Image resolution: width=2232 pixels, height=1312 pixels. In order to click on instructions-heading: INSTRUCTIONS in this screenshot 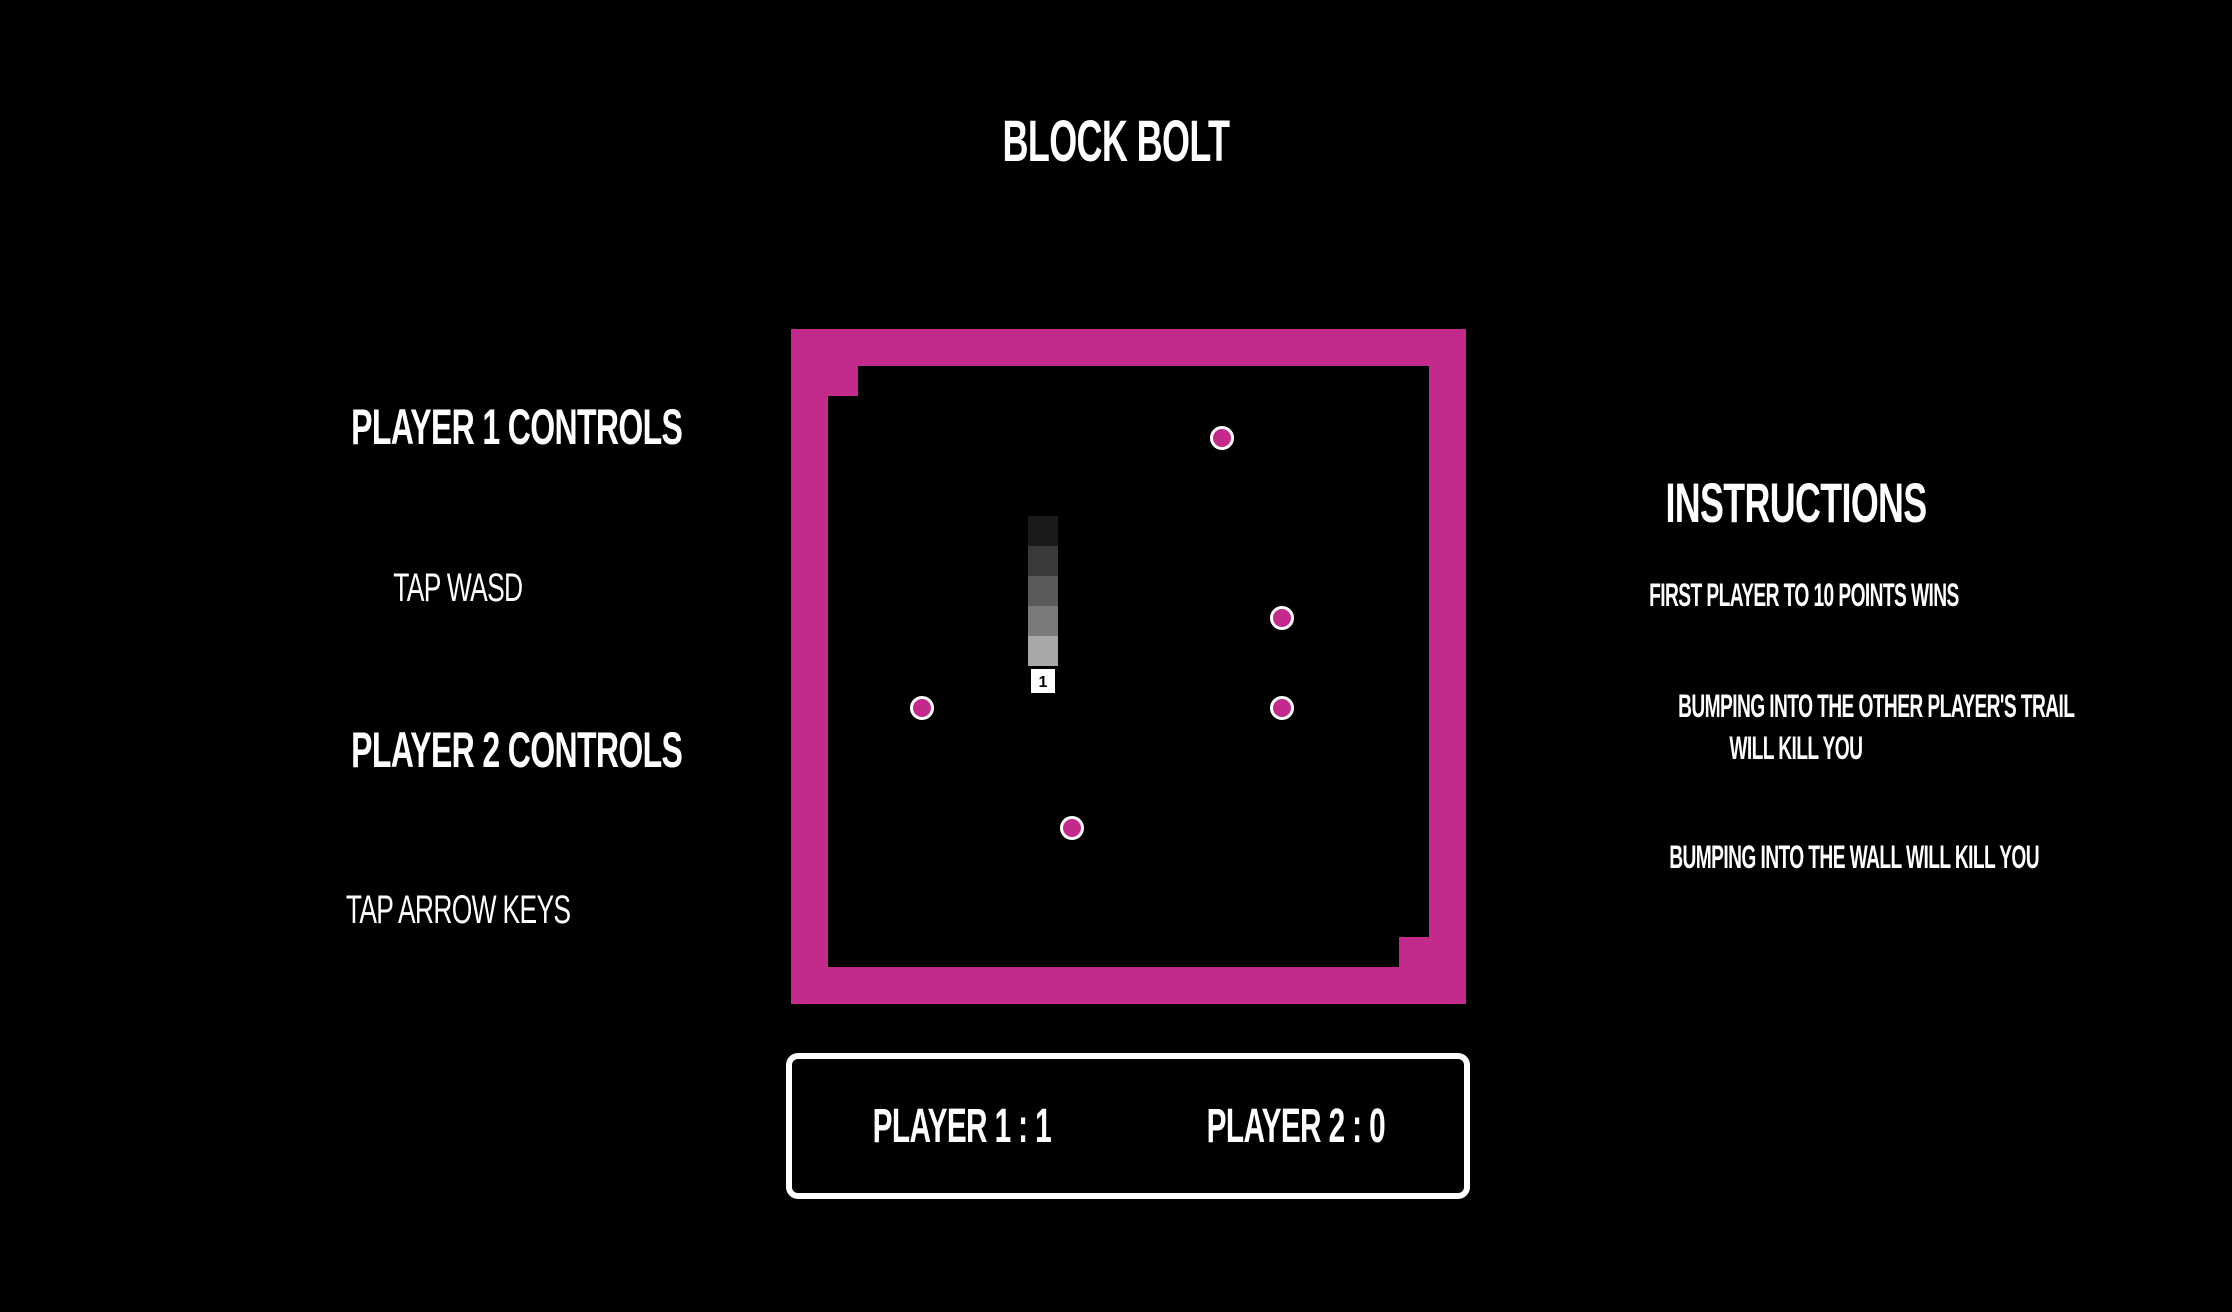, I will do `click(1796, 502)`.